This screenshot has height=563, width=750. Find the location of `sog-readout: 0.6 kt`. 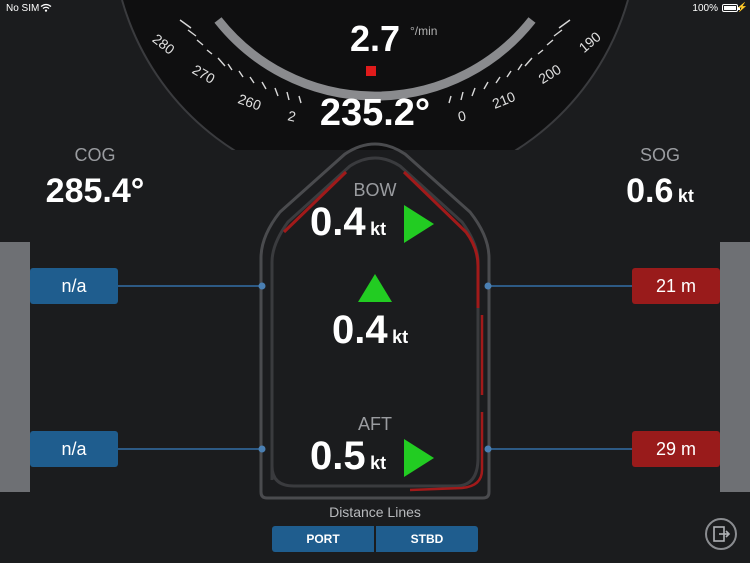

sog-readout: 0.6 kt is located at coordinates (657, 191).